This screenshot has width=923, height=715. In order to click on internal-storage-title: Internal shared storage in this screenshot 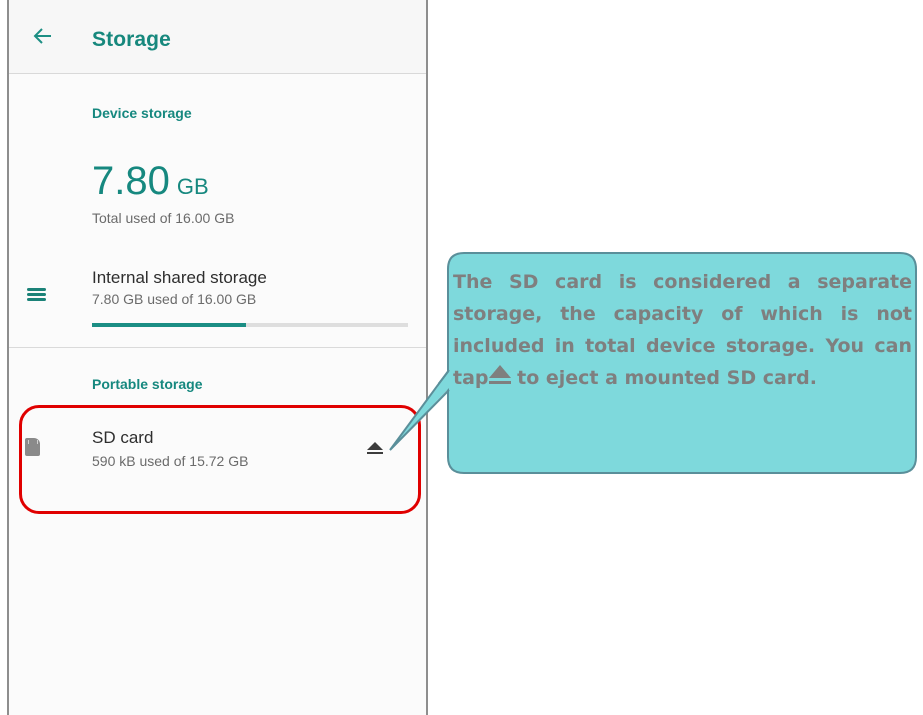, I will do `click(179, 277)`.